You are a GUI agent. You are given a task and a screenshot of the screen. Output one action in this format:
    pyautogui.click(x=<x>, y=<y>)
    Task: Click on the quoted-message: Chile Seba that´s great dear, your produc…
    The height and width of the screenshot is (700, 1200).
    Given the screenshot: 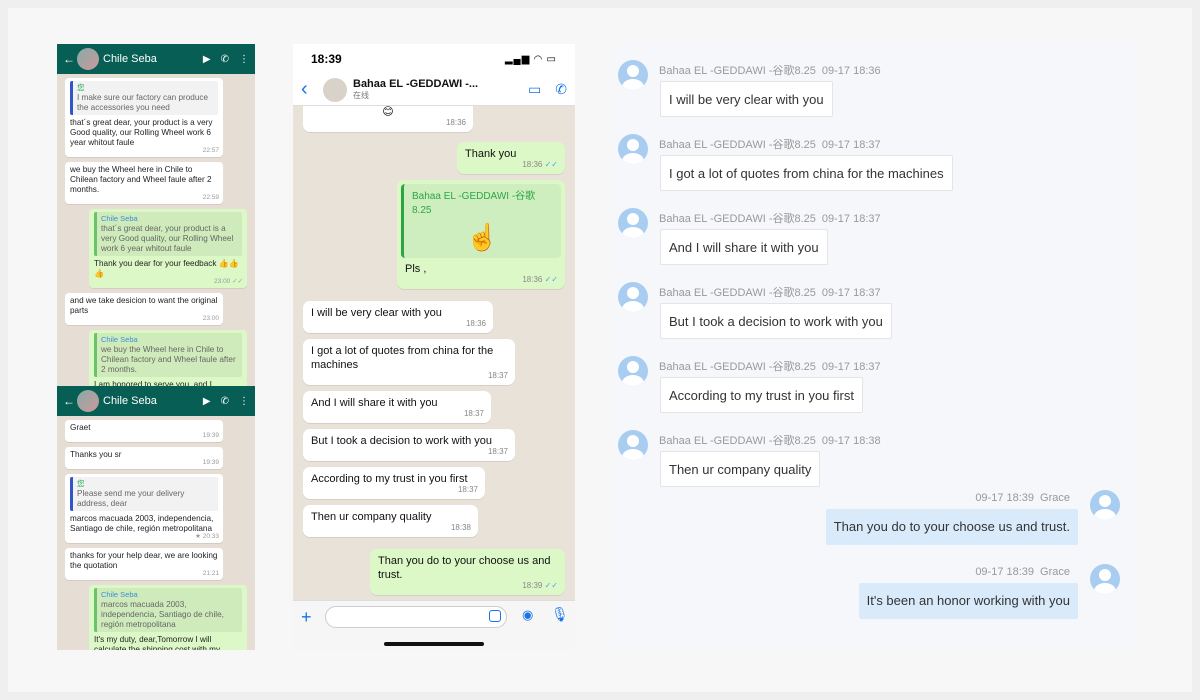 What is the action you would take?
    pyautogui.click(x=168, y=234)
    